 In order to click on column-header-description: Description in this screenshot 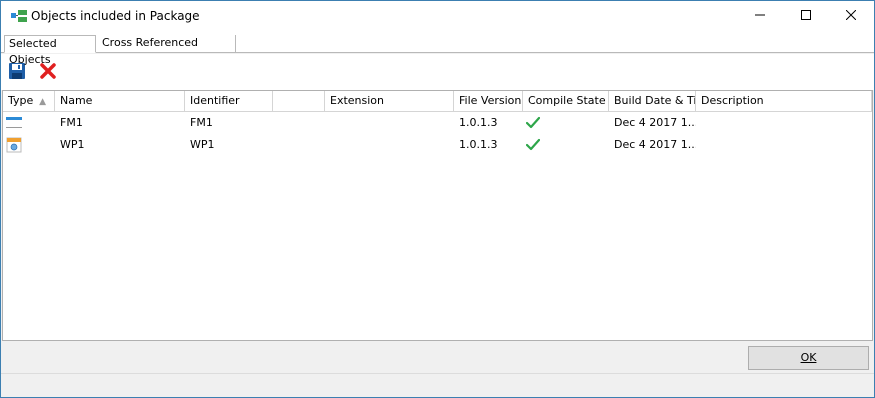, I will do `click(784, 101)`.